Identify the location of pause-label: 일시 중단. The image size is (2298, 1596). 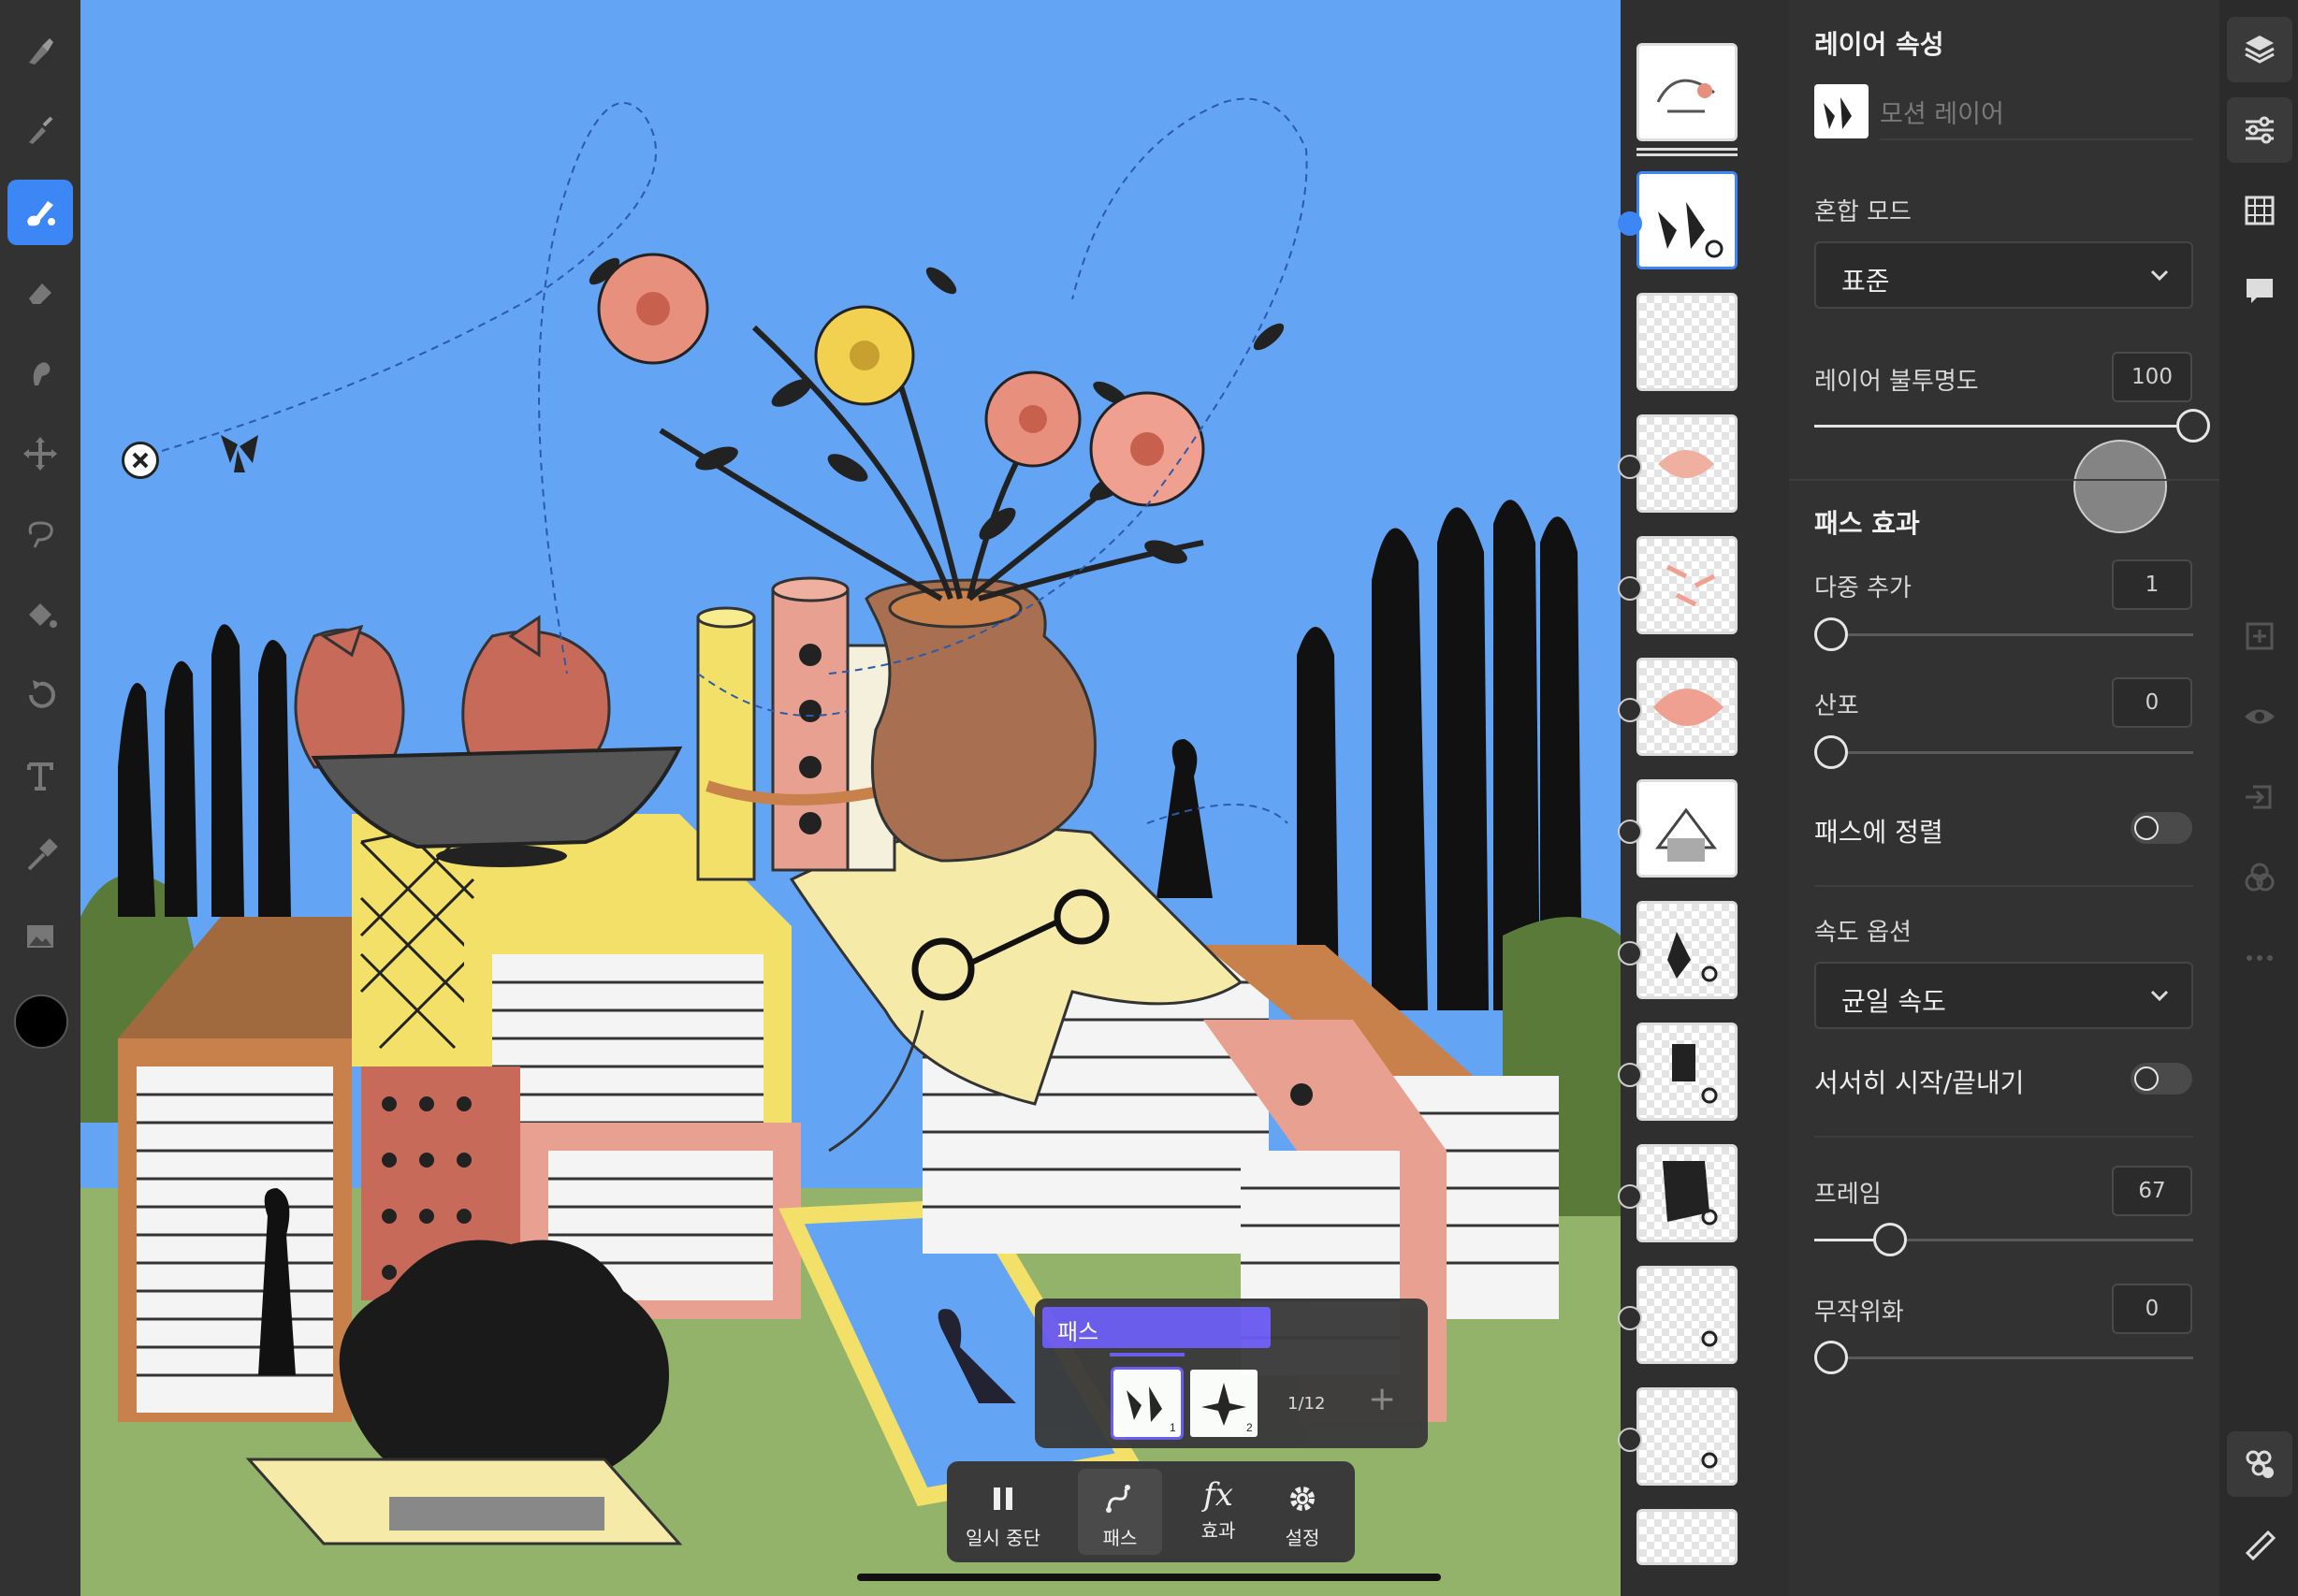
(1003, 1538).